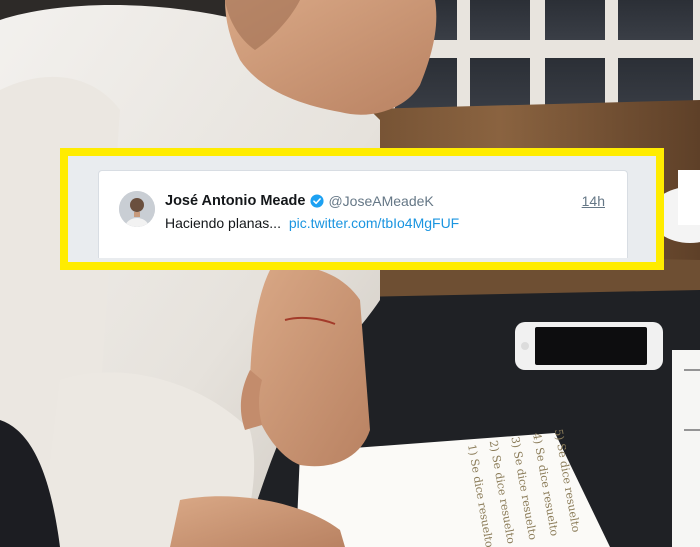 The height and width of the screenshot is (547, 700). I want to click on tweet-timestamp: 14h, so click(593, 201).